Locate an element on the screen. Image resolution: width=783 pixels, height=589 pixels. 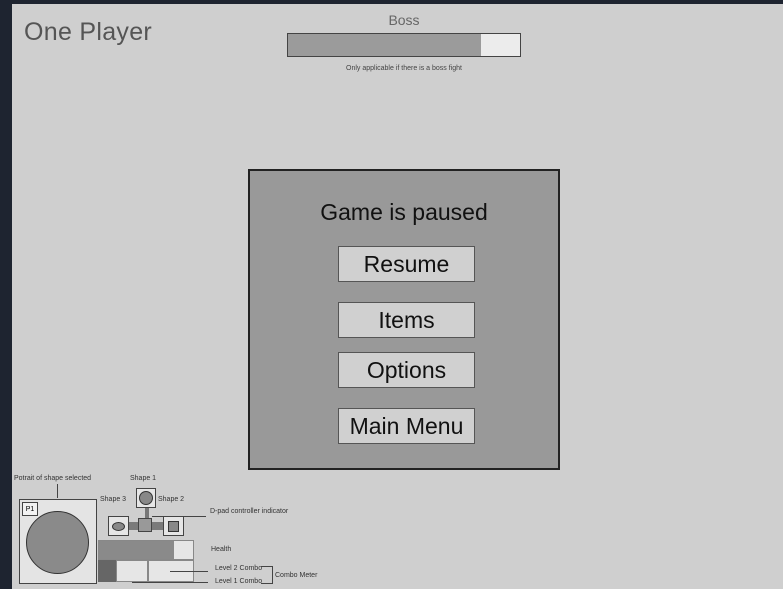
shape3-slot is located at coordinates (118, 526).